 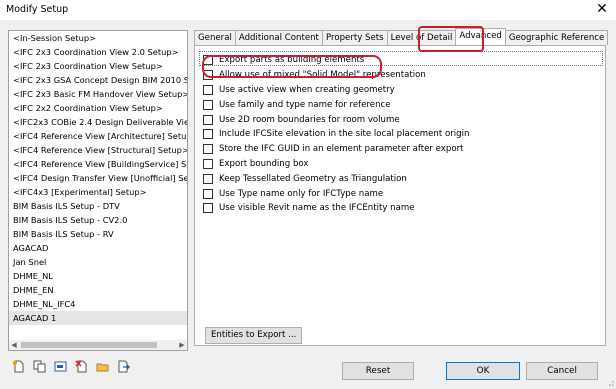 What do you see at coordinates (18, 366) in the screenshot?
I see `new-setup-icon` at bounding box center [18, 366].